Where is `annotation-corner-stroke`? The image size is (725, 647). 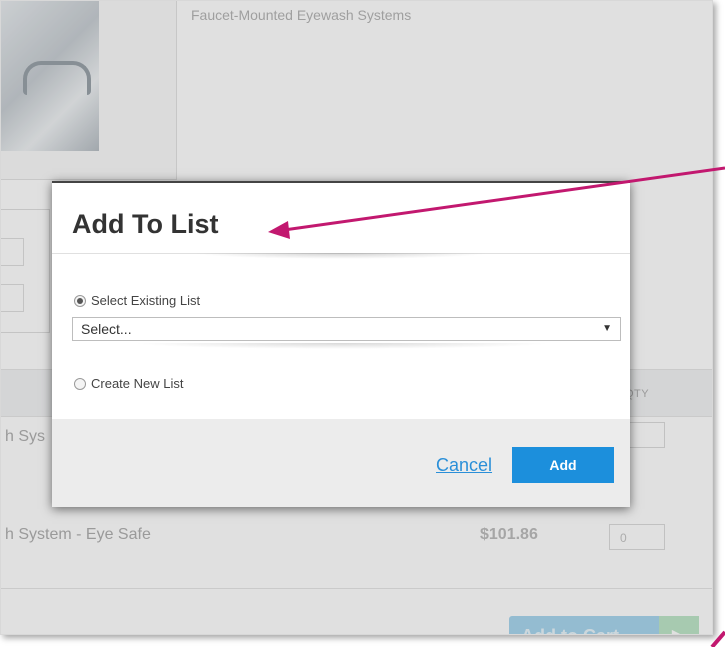
annotation-corner-stroke is located at coordinates (717, 638).